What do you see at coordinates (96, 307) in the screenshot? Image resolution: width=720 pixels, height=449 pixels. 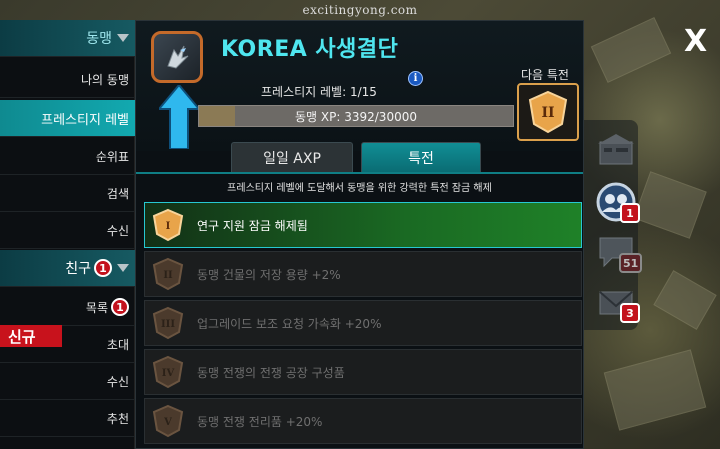 I see `sidebar-item-label: 목록` at bounding box center [96, 307].